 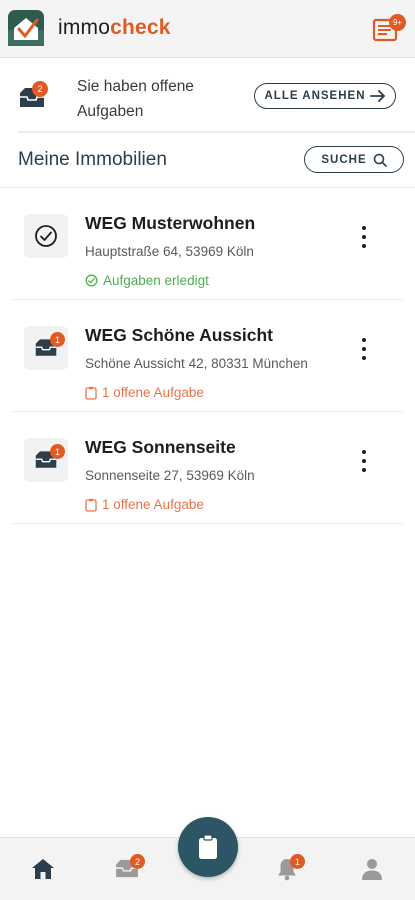 I want to click on section-title: Meine Immobilien, so click(x=92, y=159).